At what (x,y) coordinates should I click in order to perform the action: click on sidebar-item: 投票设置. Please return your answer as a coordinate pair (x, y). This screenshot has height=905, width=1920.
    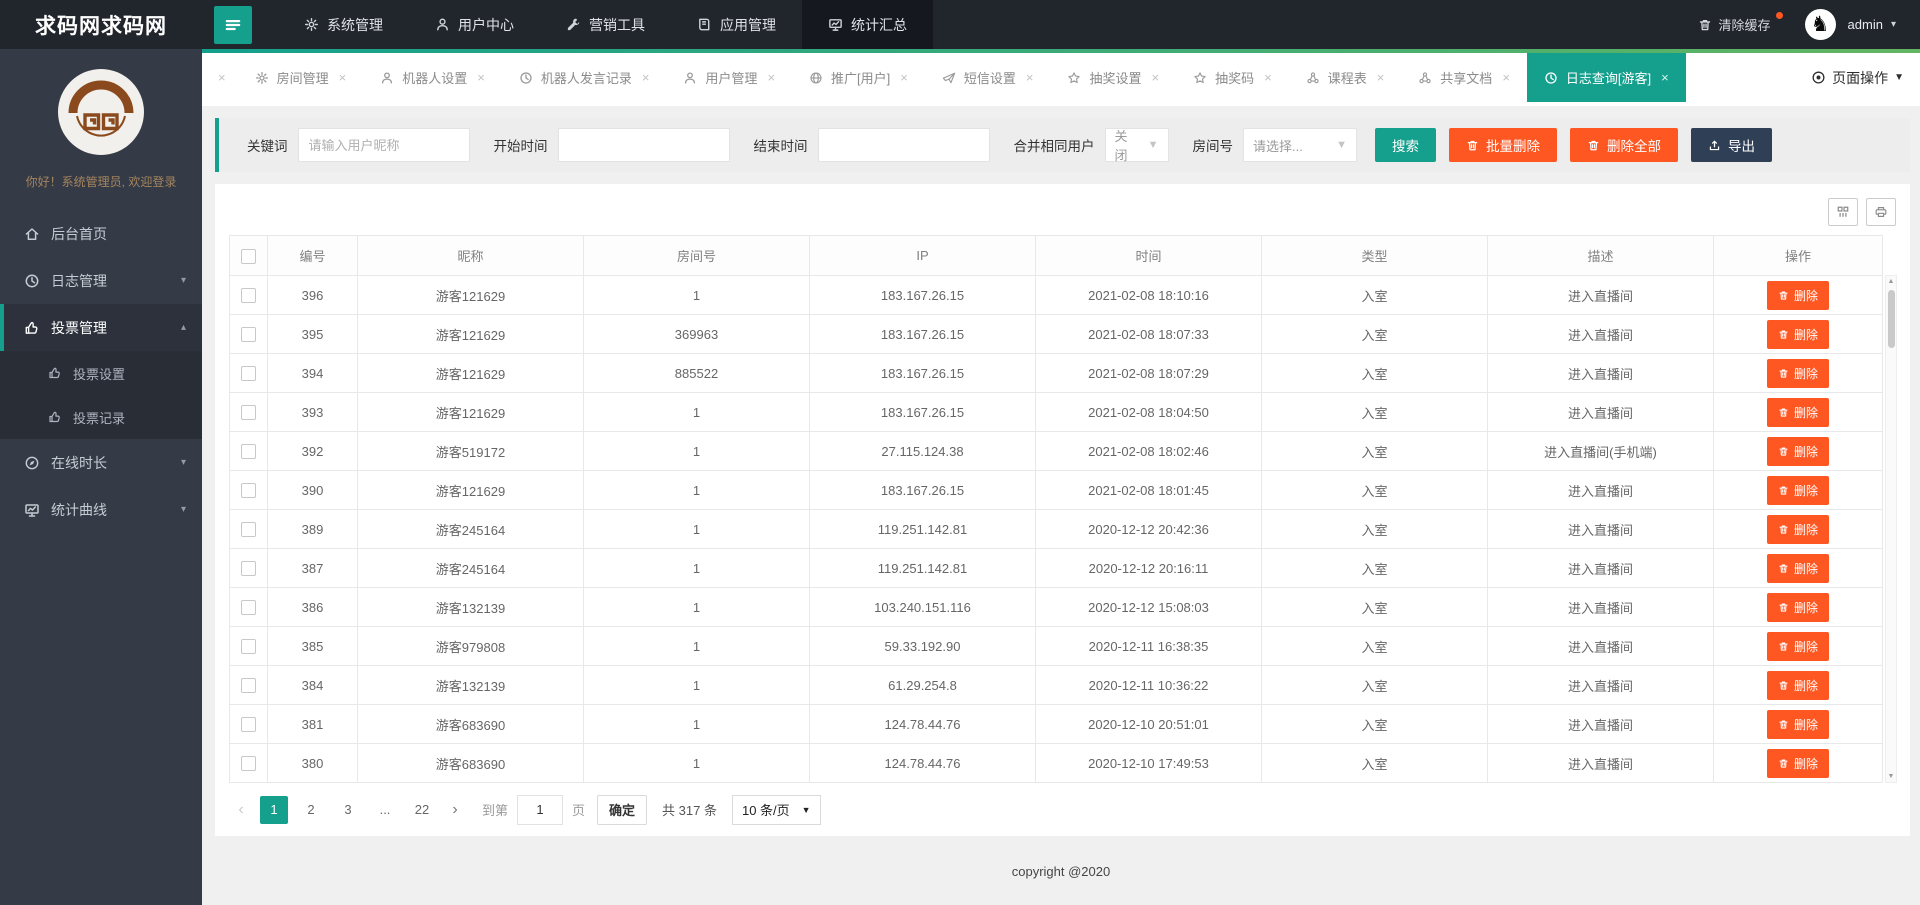
    Looking at the image, I should click on (101, 373).